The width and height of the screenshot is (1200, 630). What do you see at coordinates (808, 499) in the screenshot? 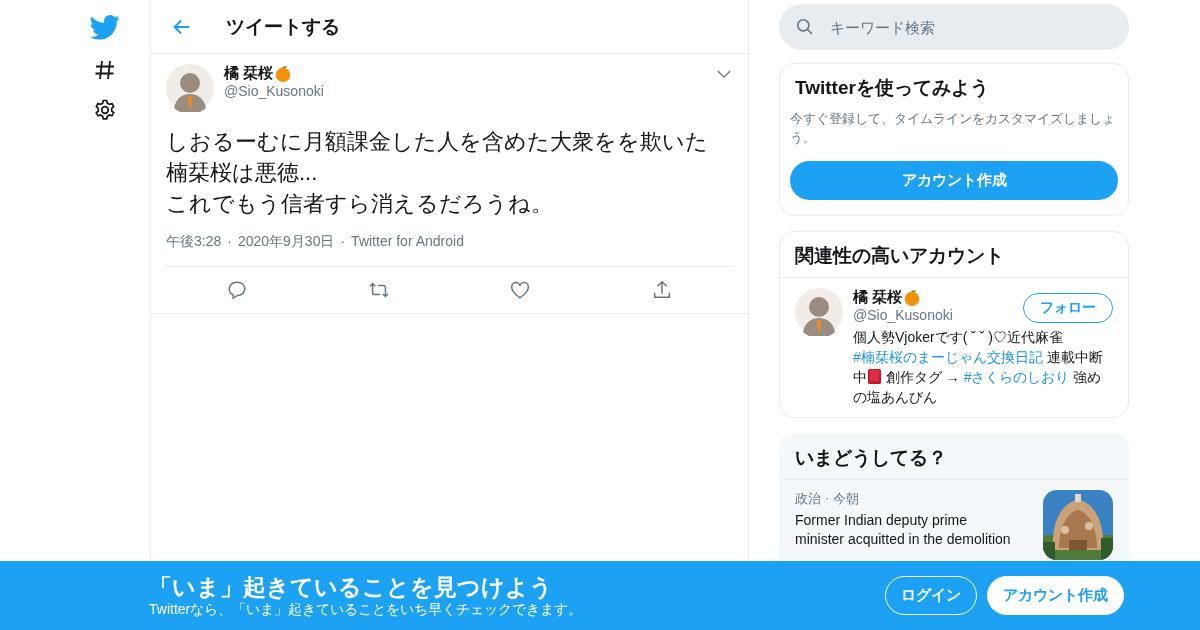
I see `trend-category: 政治` at bounding box center [808, 499].